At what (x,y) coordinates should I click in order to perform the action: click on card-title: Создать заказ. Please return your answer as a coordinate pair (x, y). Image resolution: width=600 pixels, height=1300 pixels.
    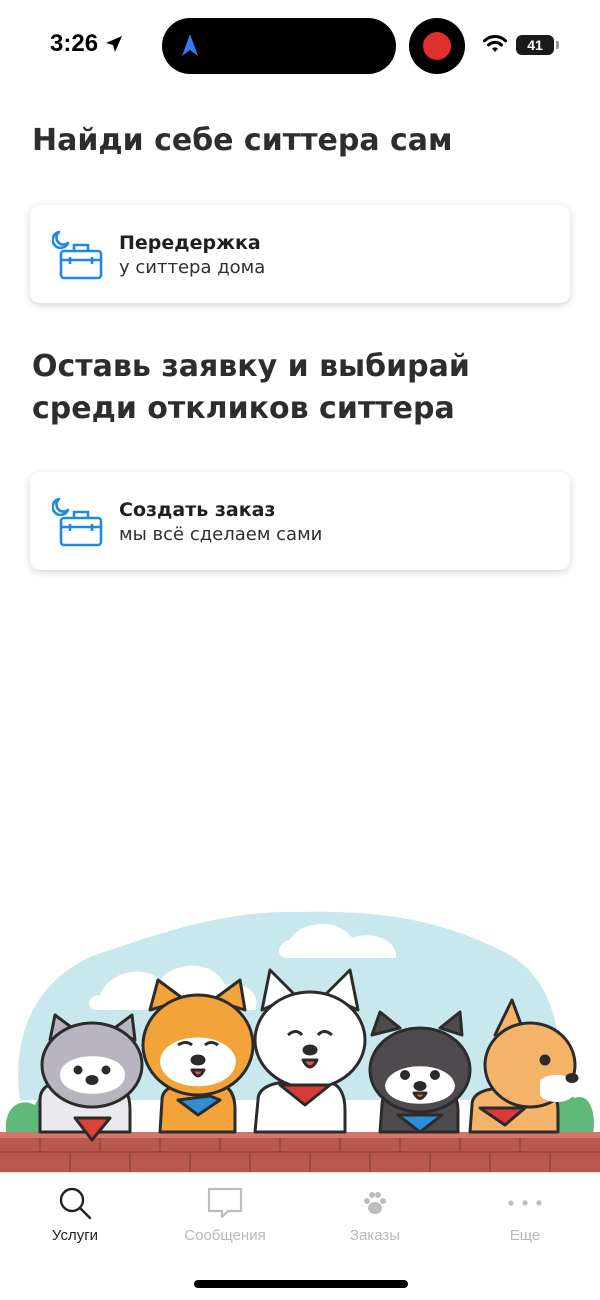
    Looking at the image, I should click on (197, 510).